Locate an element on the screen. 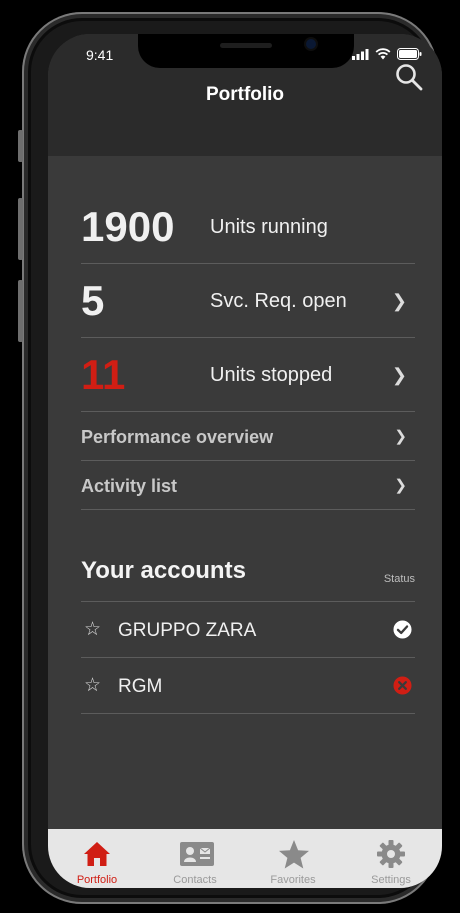 The image size is (460, 913). units-running-count: 1900 is located at coordinates (128, 226).